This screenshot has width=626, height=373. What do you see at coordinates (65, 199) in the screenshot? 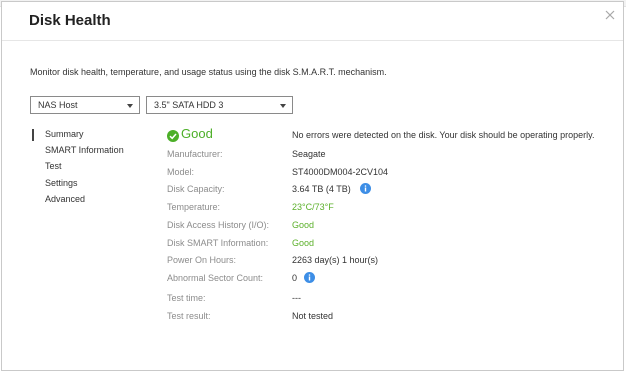
I see `nav-item-label: Advanced` at bounding box center [65, 199].